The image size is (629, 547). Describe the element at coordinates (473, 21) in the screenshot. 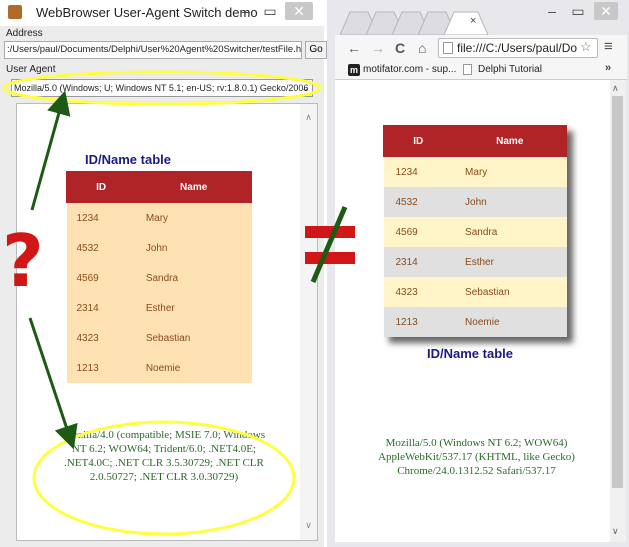

I see `tab-close-button: ×` at that location.